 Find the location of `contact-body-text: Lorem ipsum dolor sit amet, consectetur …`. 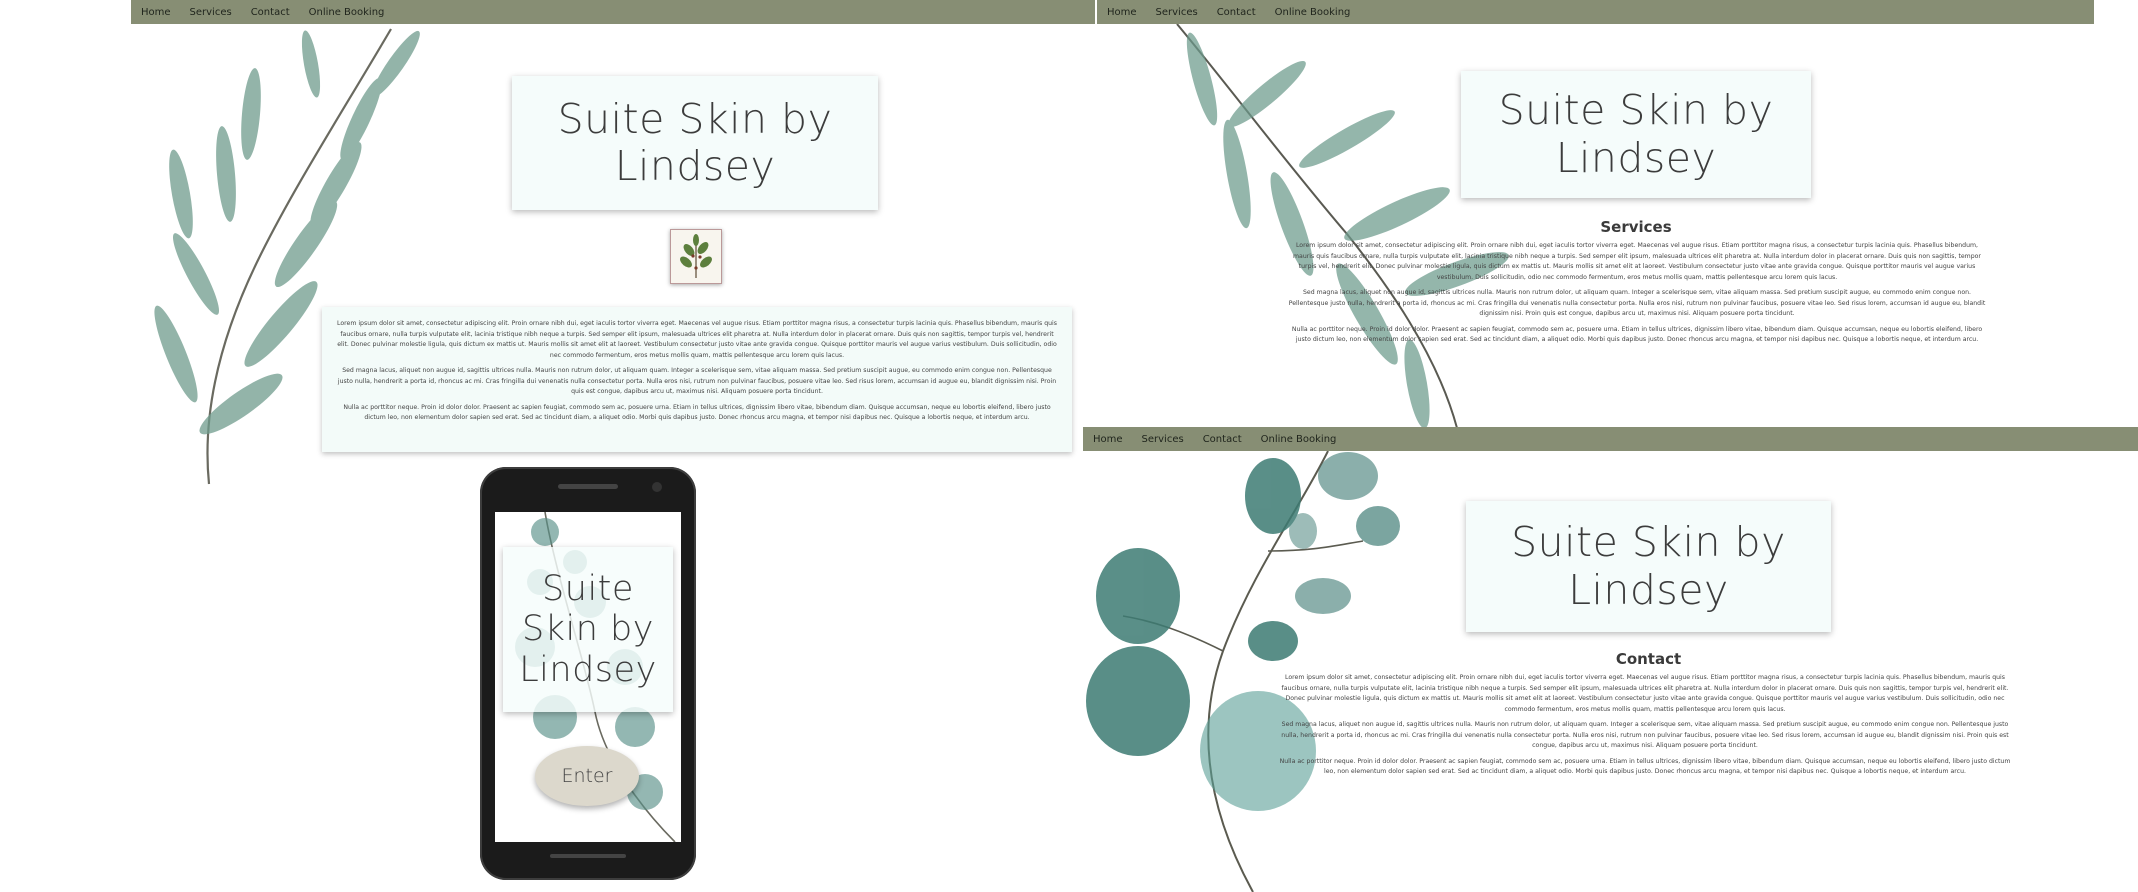

contact-body-text: Lorem ipsum dolor sit amet, consectetur … is located at coordinates (1645, 724).